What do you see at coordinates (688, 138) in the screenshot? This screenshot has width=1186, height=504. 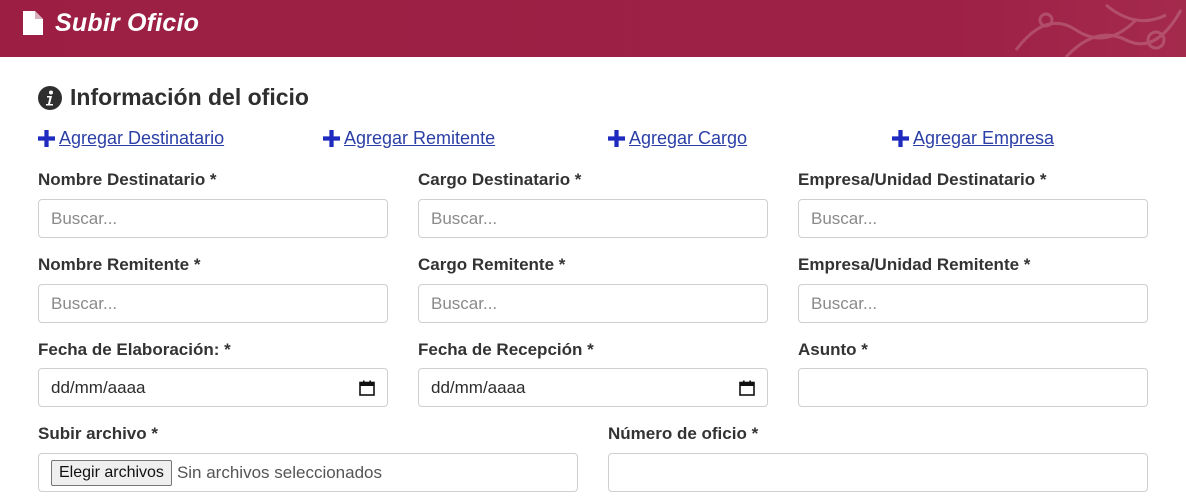 I see `add-cargo-label: Agregar Cargo` at bounding box center [688, 138].